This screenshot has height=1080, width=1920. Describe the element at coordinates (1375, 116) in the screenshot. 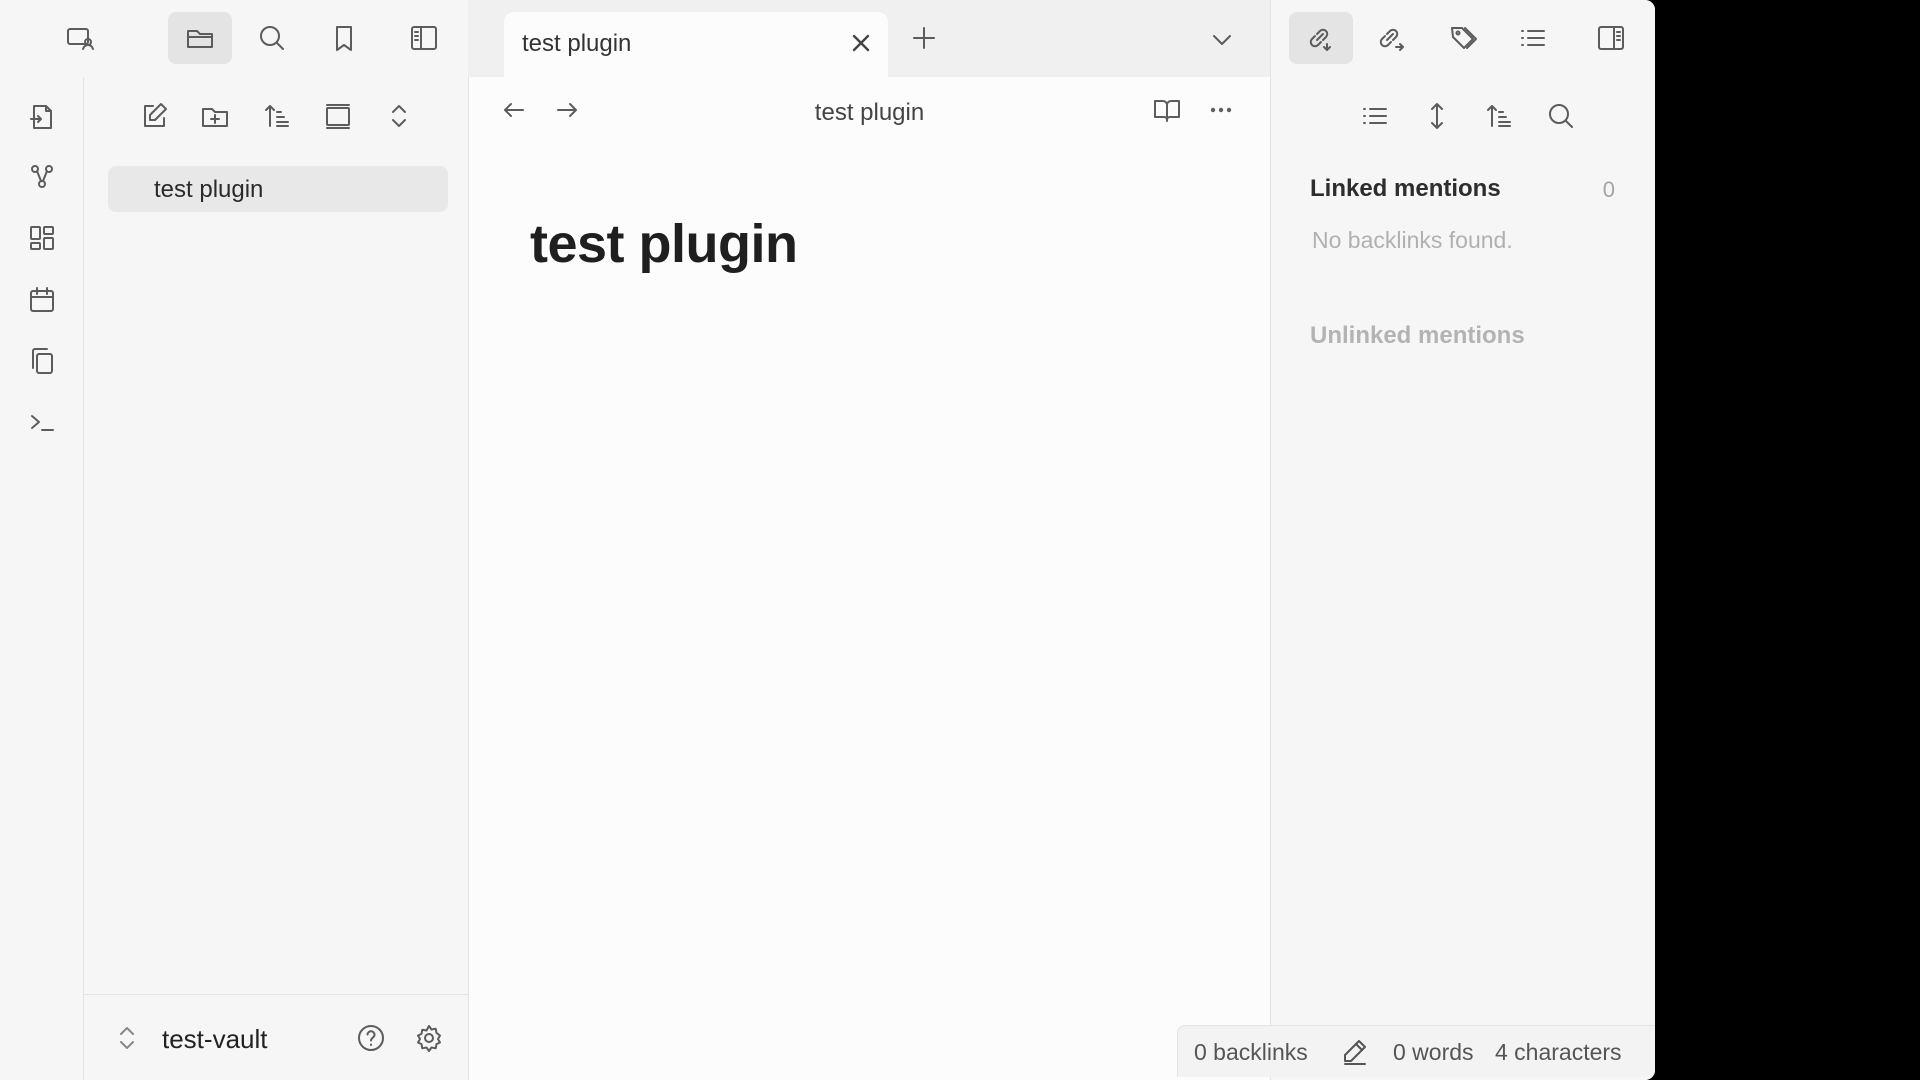

I see `collapse-results-list-icon` at that location.